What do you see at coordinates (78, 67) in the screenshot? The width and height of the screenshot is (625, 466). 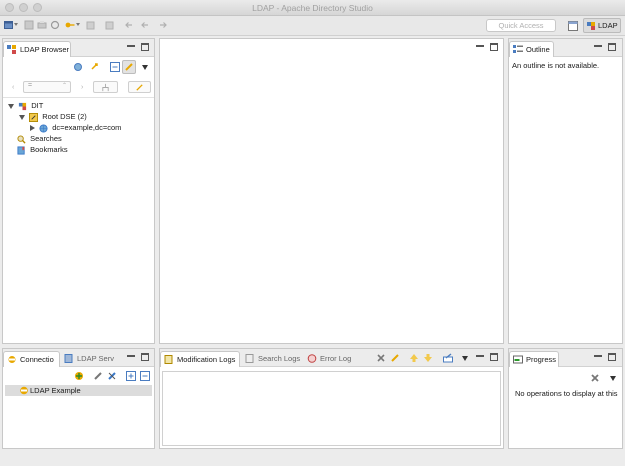 I see `link-with-editor-icon` at bounding box center [78, 67].